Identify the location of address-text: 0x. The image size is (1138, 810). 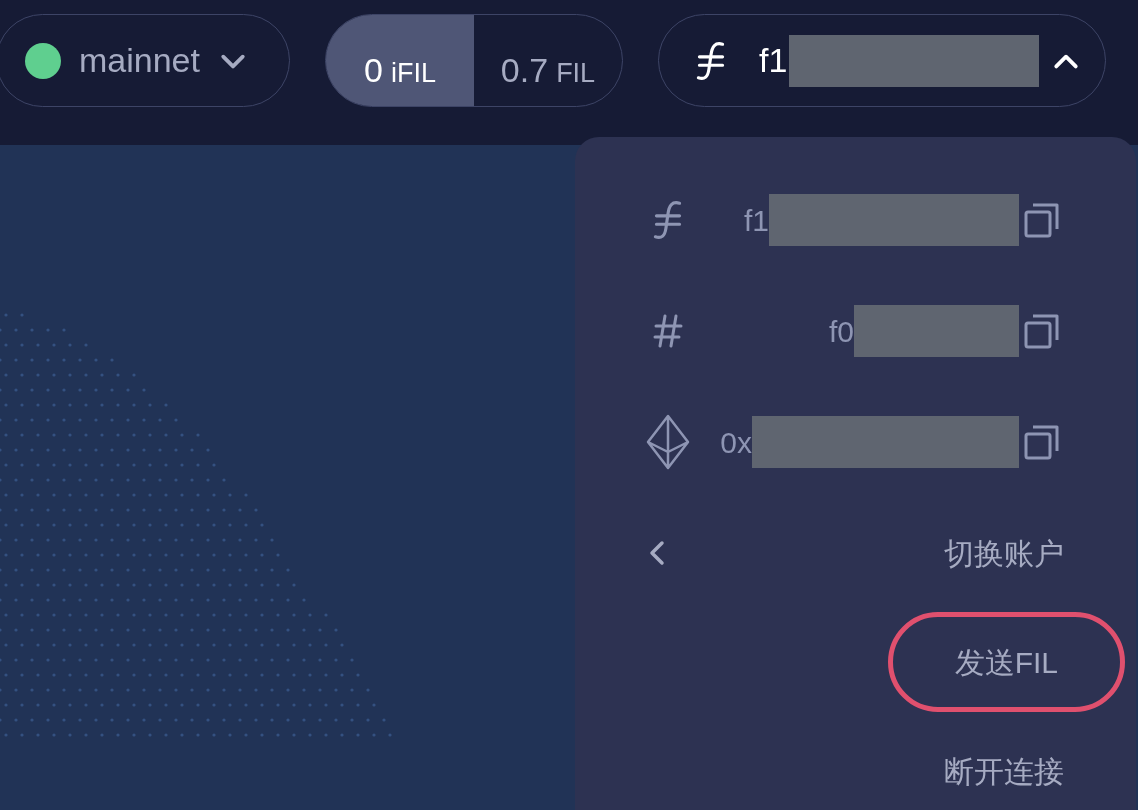
(736, 442).